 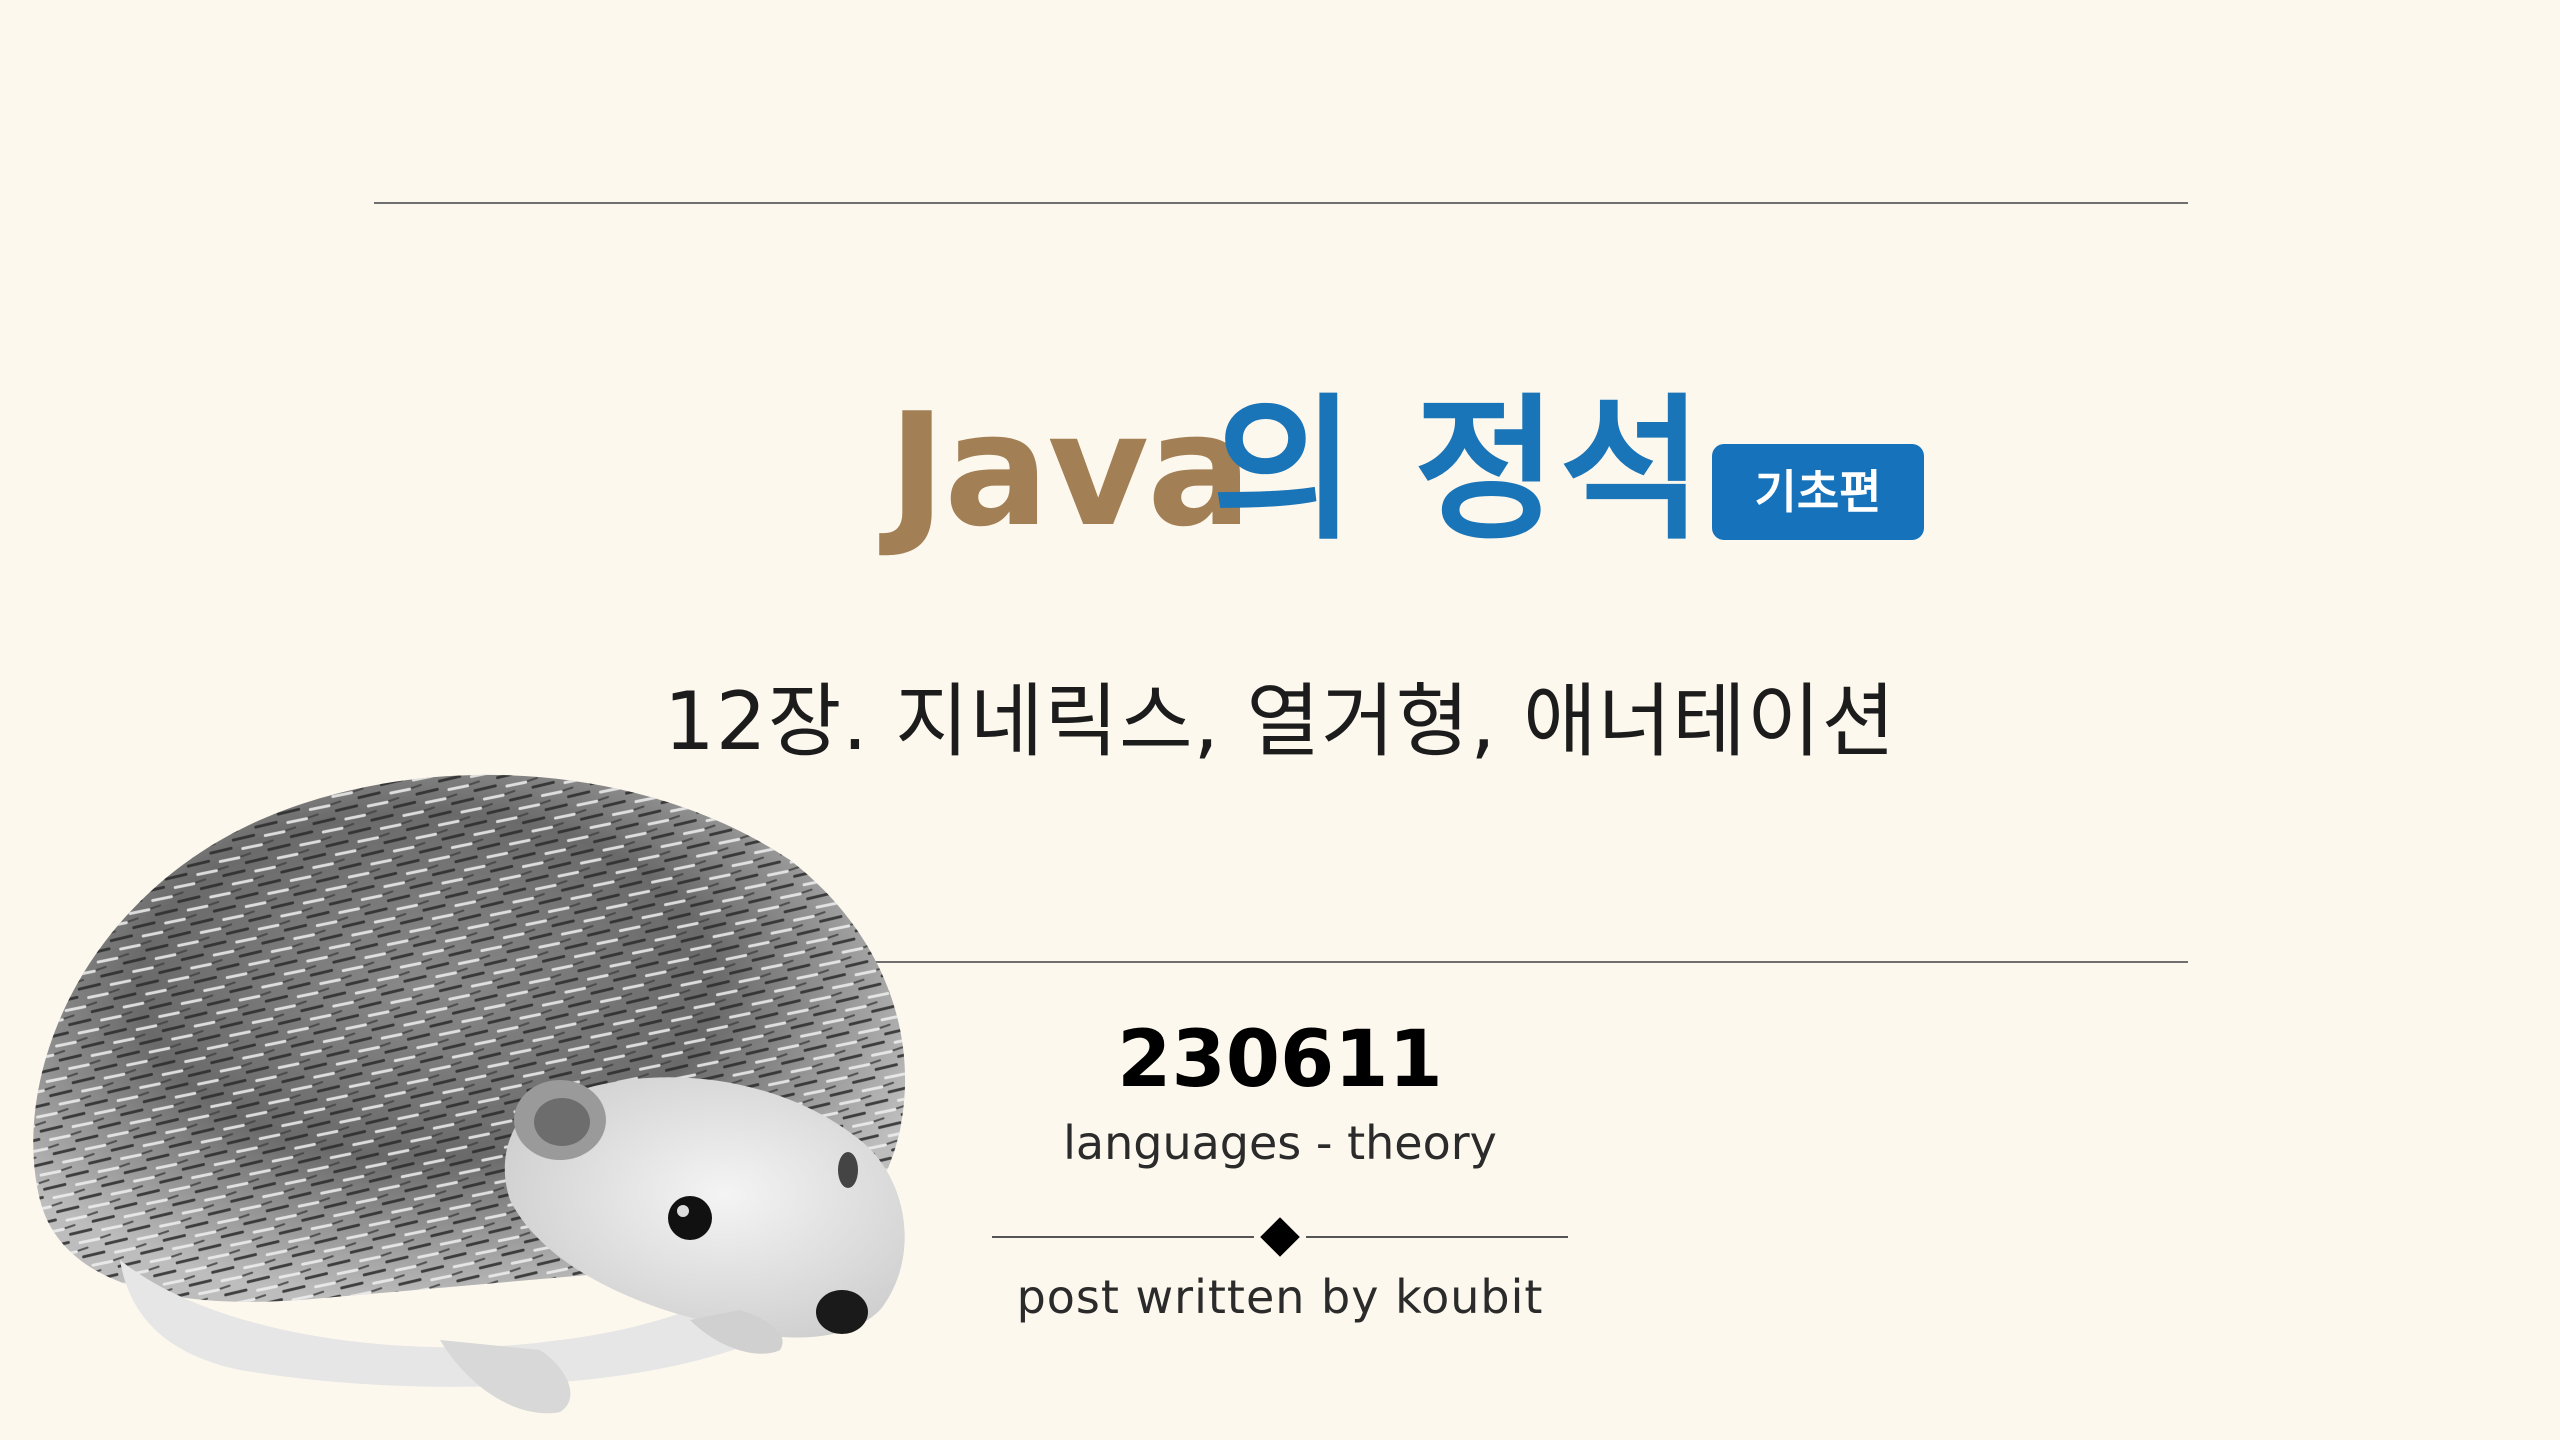 I want to click on post-author: post written by koubit, so click(x=1280, y=1297).